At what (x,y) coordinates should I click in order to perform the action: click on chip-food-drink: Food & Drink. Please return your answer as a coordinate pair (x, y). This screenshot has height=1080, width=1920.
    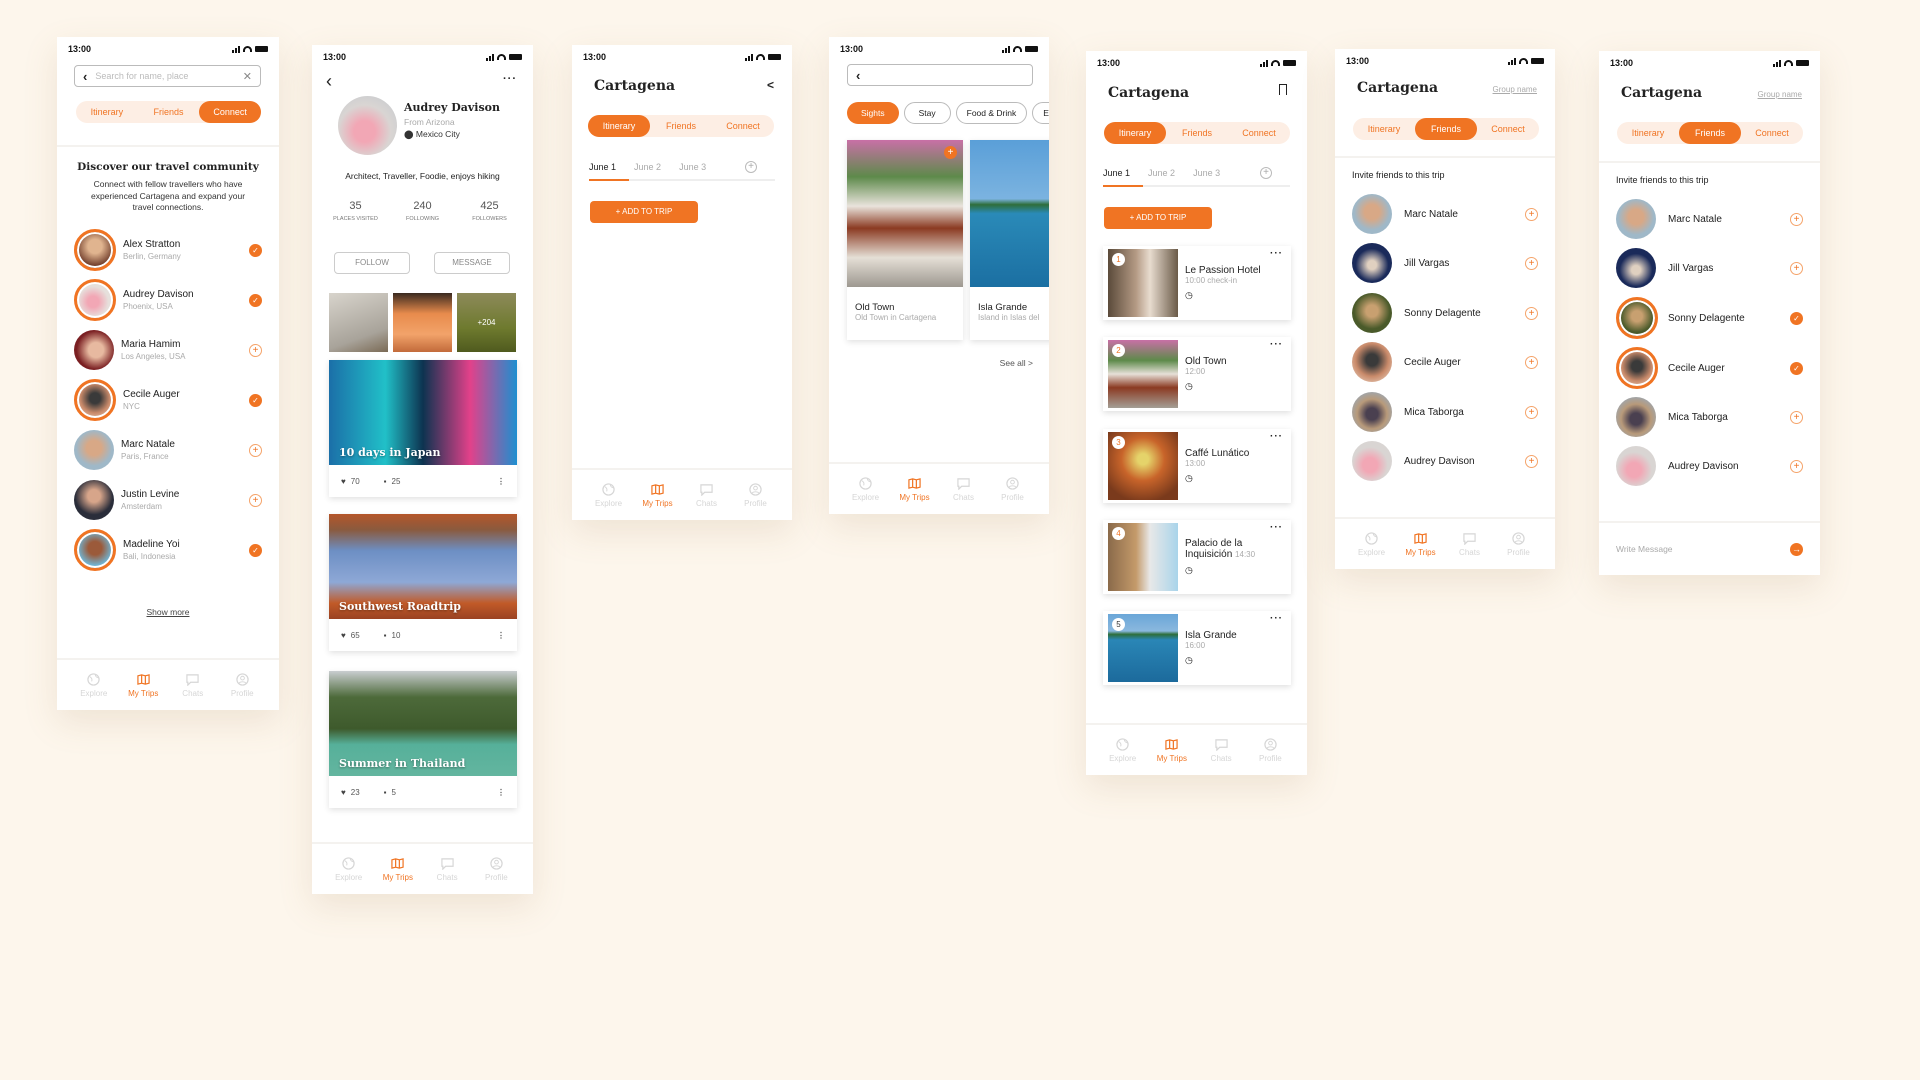
    Looking at the image, I should click on (991, 113).